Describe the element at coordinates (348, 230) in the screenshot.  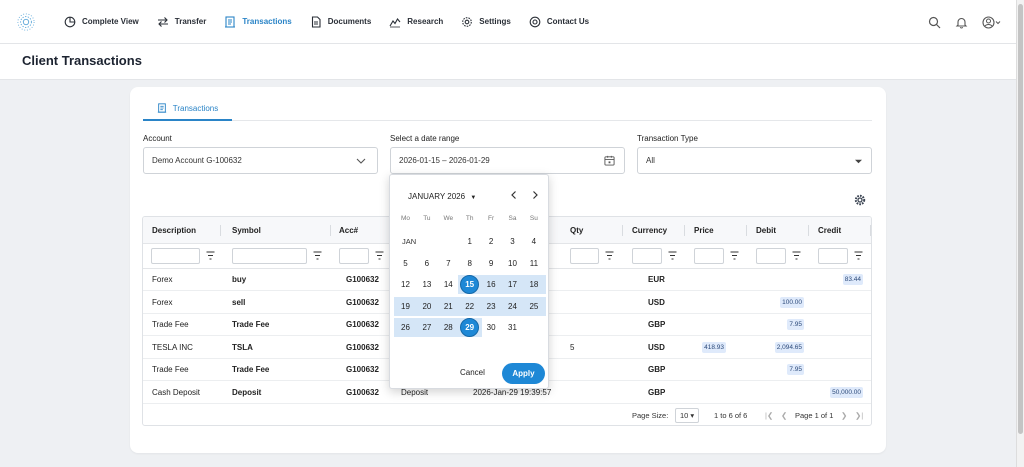
I see `column-header-acc: Acc#` at that location.